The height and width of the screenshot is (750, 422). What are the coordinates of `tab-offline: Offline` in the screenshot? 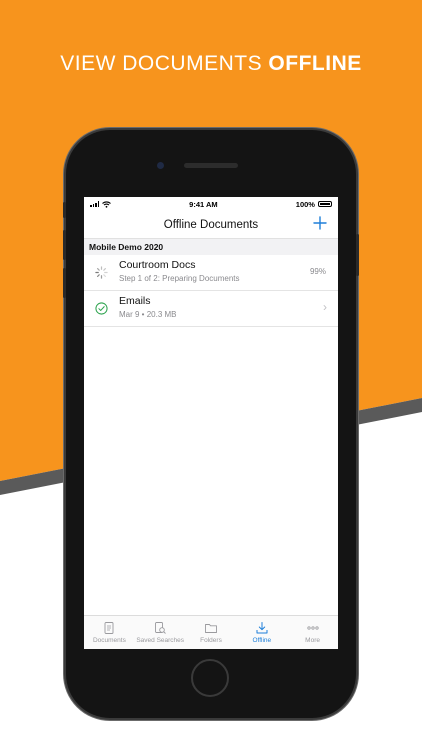 It's located at (261, 632).